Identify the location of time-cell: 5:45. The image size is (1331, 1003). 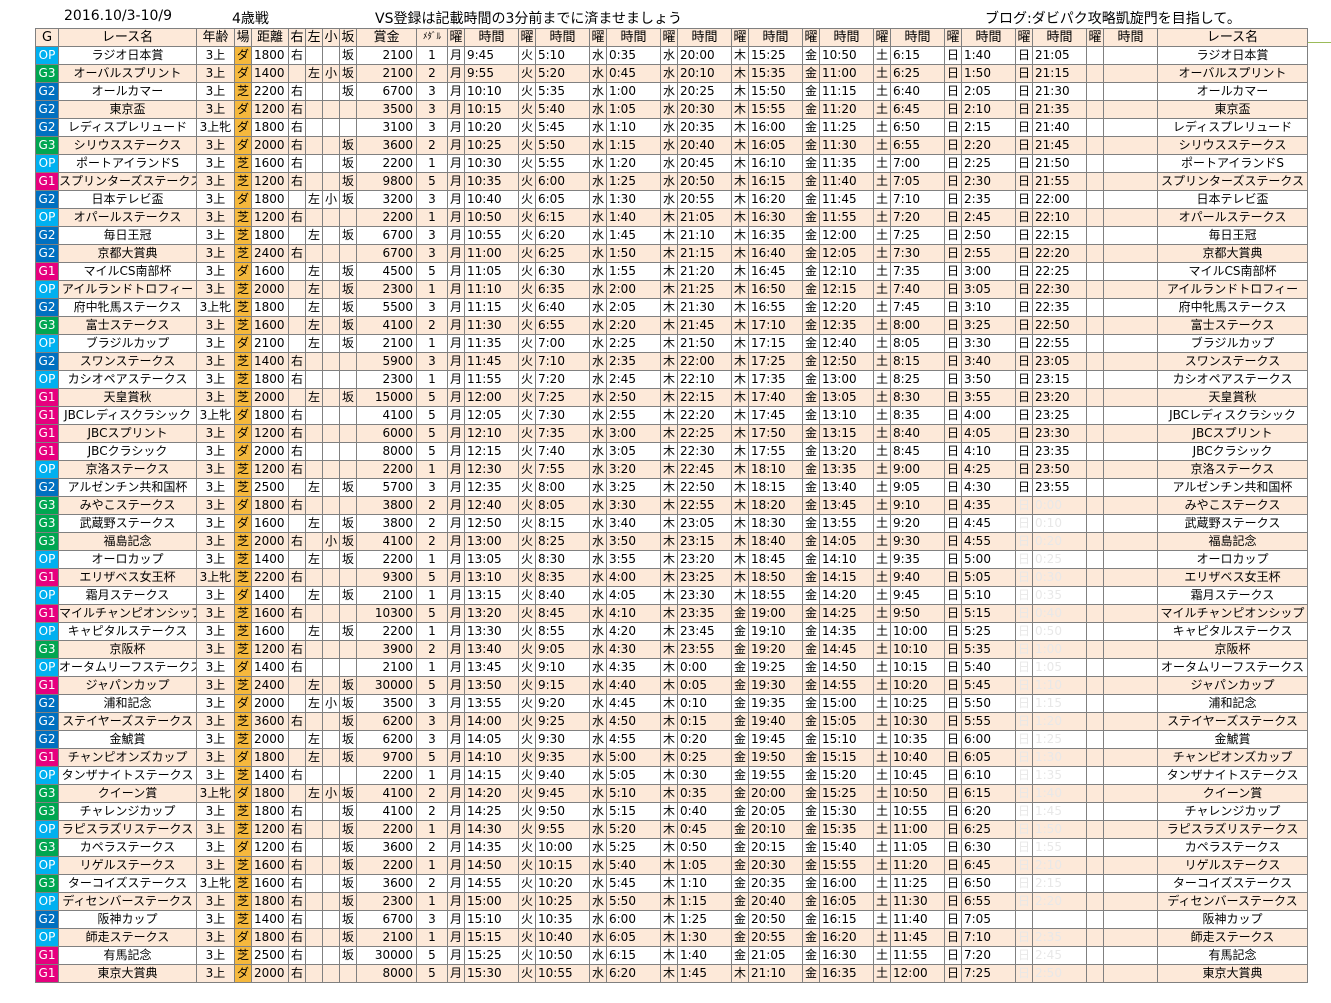
(562, 127).